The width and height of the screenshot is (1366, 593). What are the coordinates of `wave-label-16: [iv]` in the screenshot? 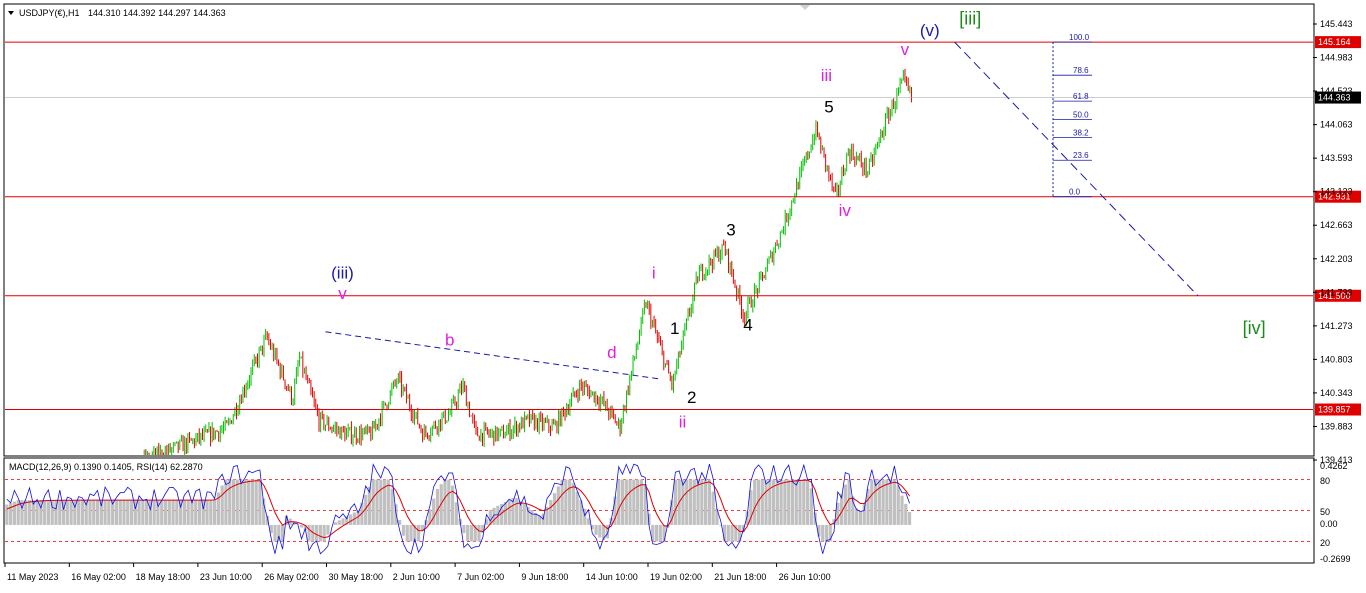 It's located at (1254, 328).